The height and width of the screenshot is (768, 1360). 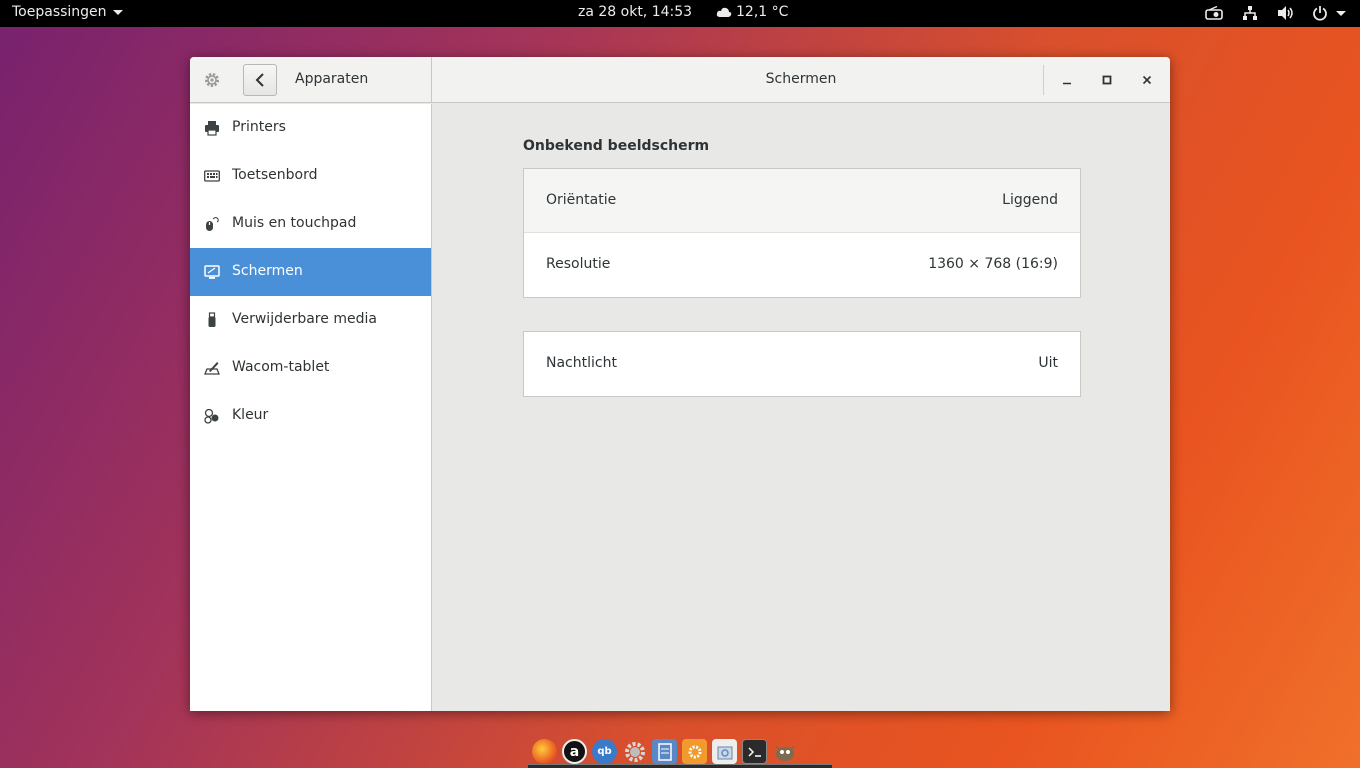 What do you see at coordinates (1048, 363) in the screenshot?
I see `nightlight-value: Uit` at bounding box center [1048, 363].